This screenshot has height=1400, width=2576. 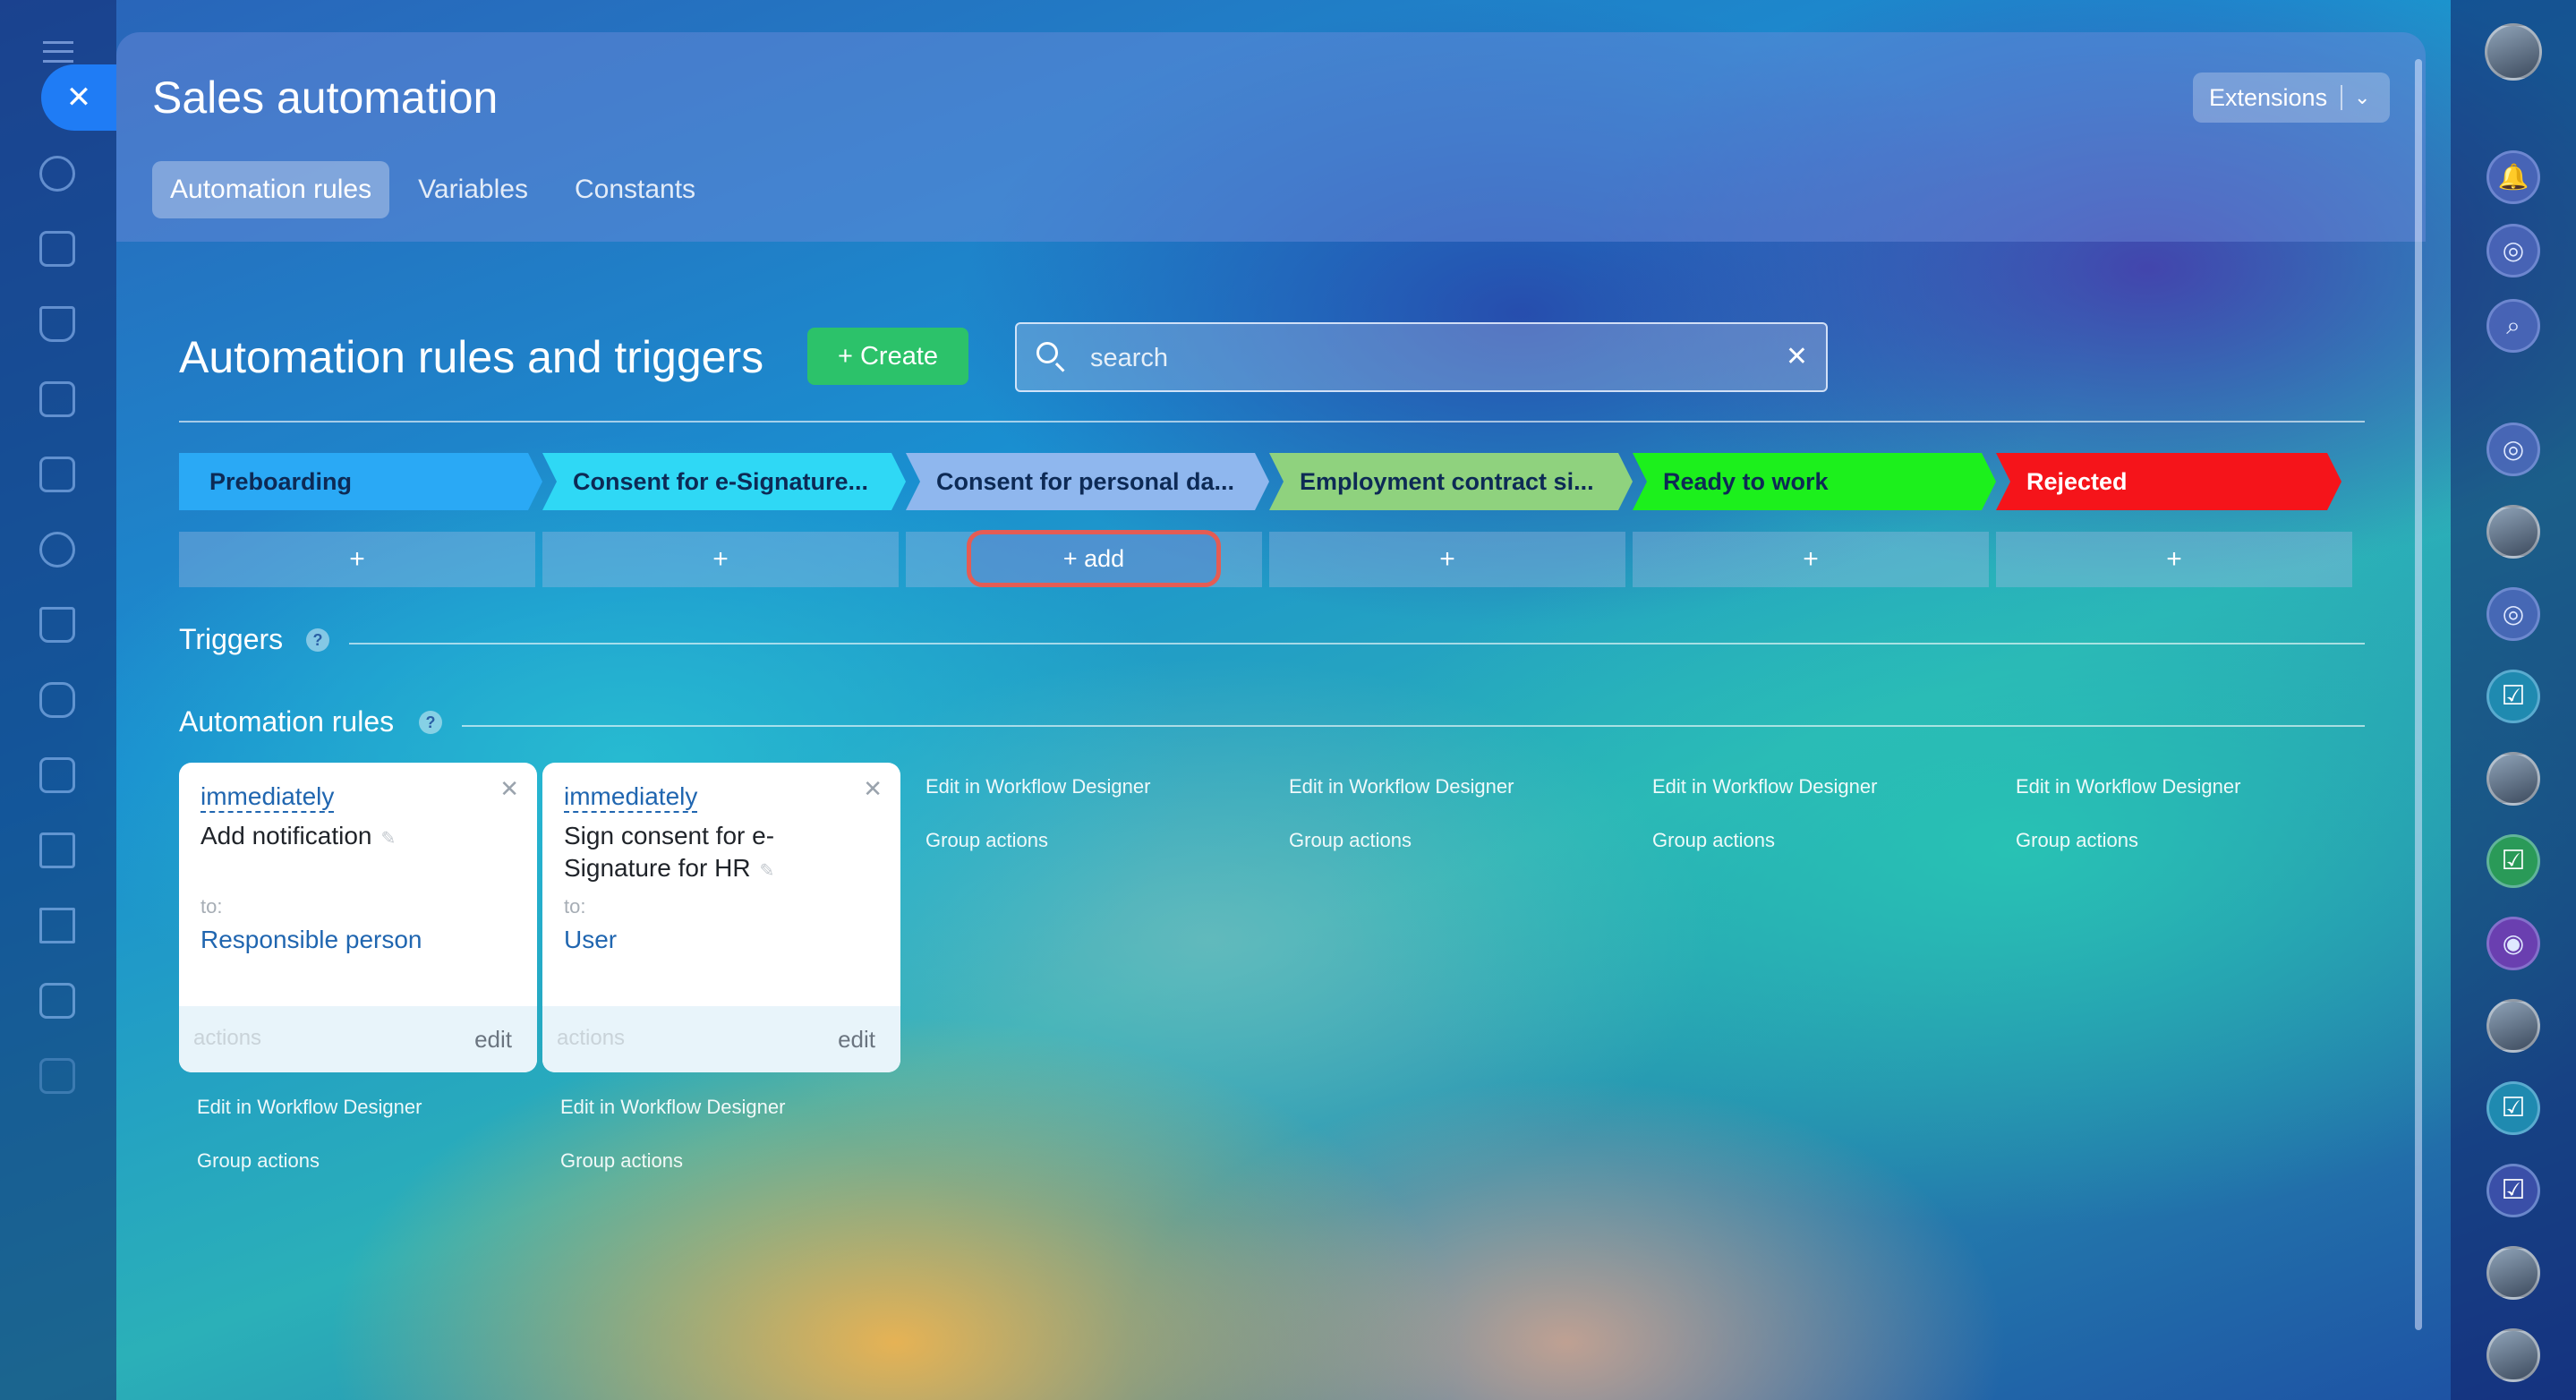 What do you see at coordinates (325, 98) in the screenshot?
I see `page-title: Sales automation` at bounding box center [325, 98].